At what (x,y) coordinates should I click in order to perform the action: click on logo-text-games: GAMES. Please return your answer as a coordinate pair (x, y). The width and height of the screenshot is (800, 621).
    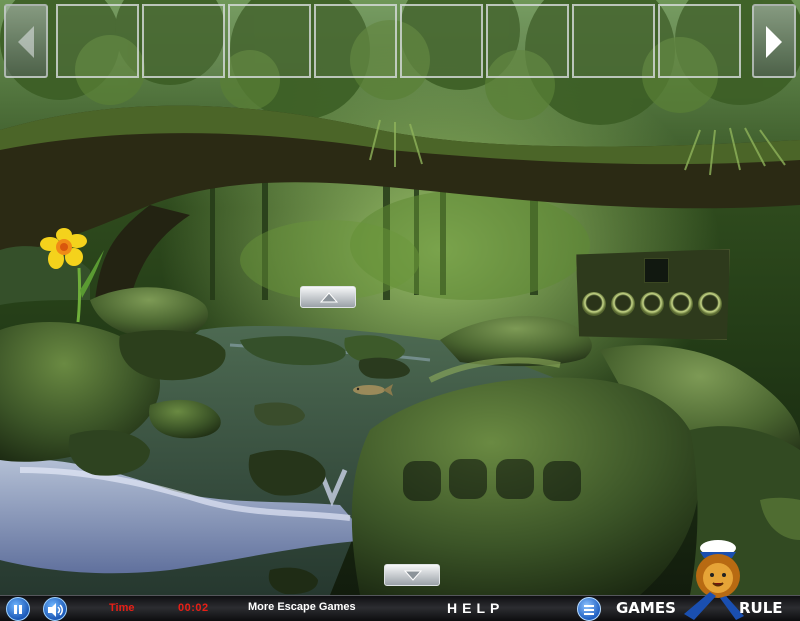
    Looking at the image, I should click on (646, 608).